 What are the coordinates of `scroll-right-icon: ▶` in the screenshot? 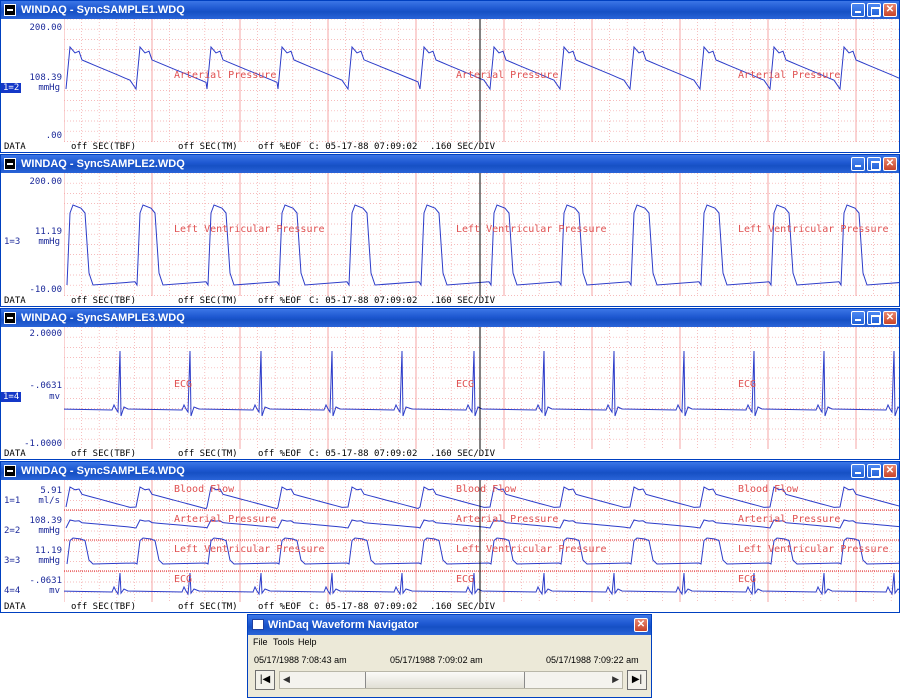 It's located at (615, 679).